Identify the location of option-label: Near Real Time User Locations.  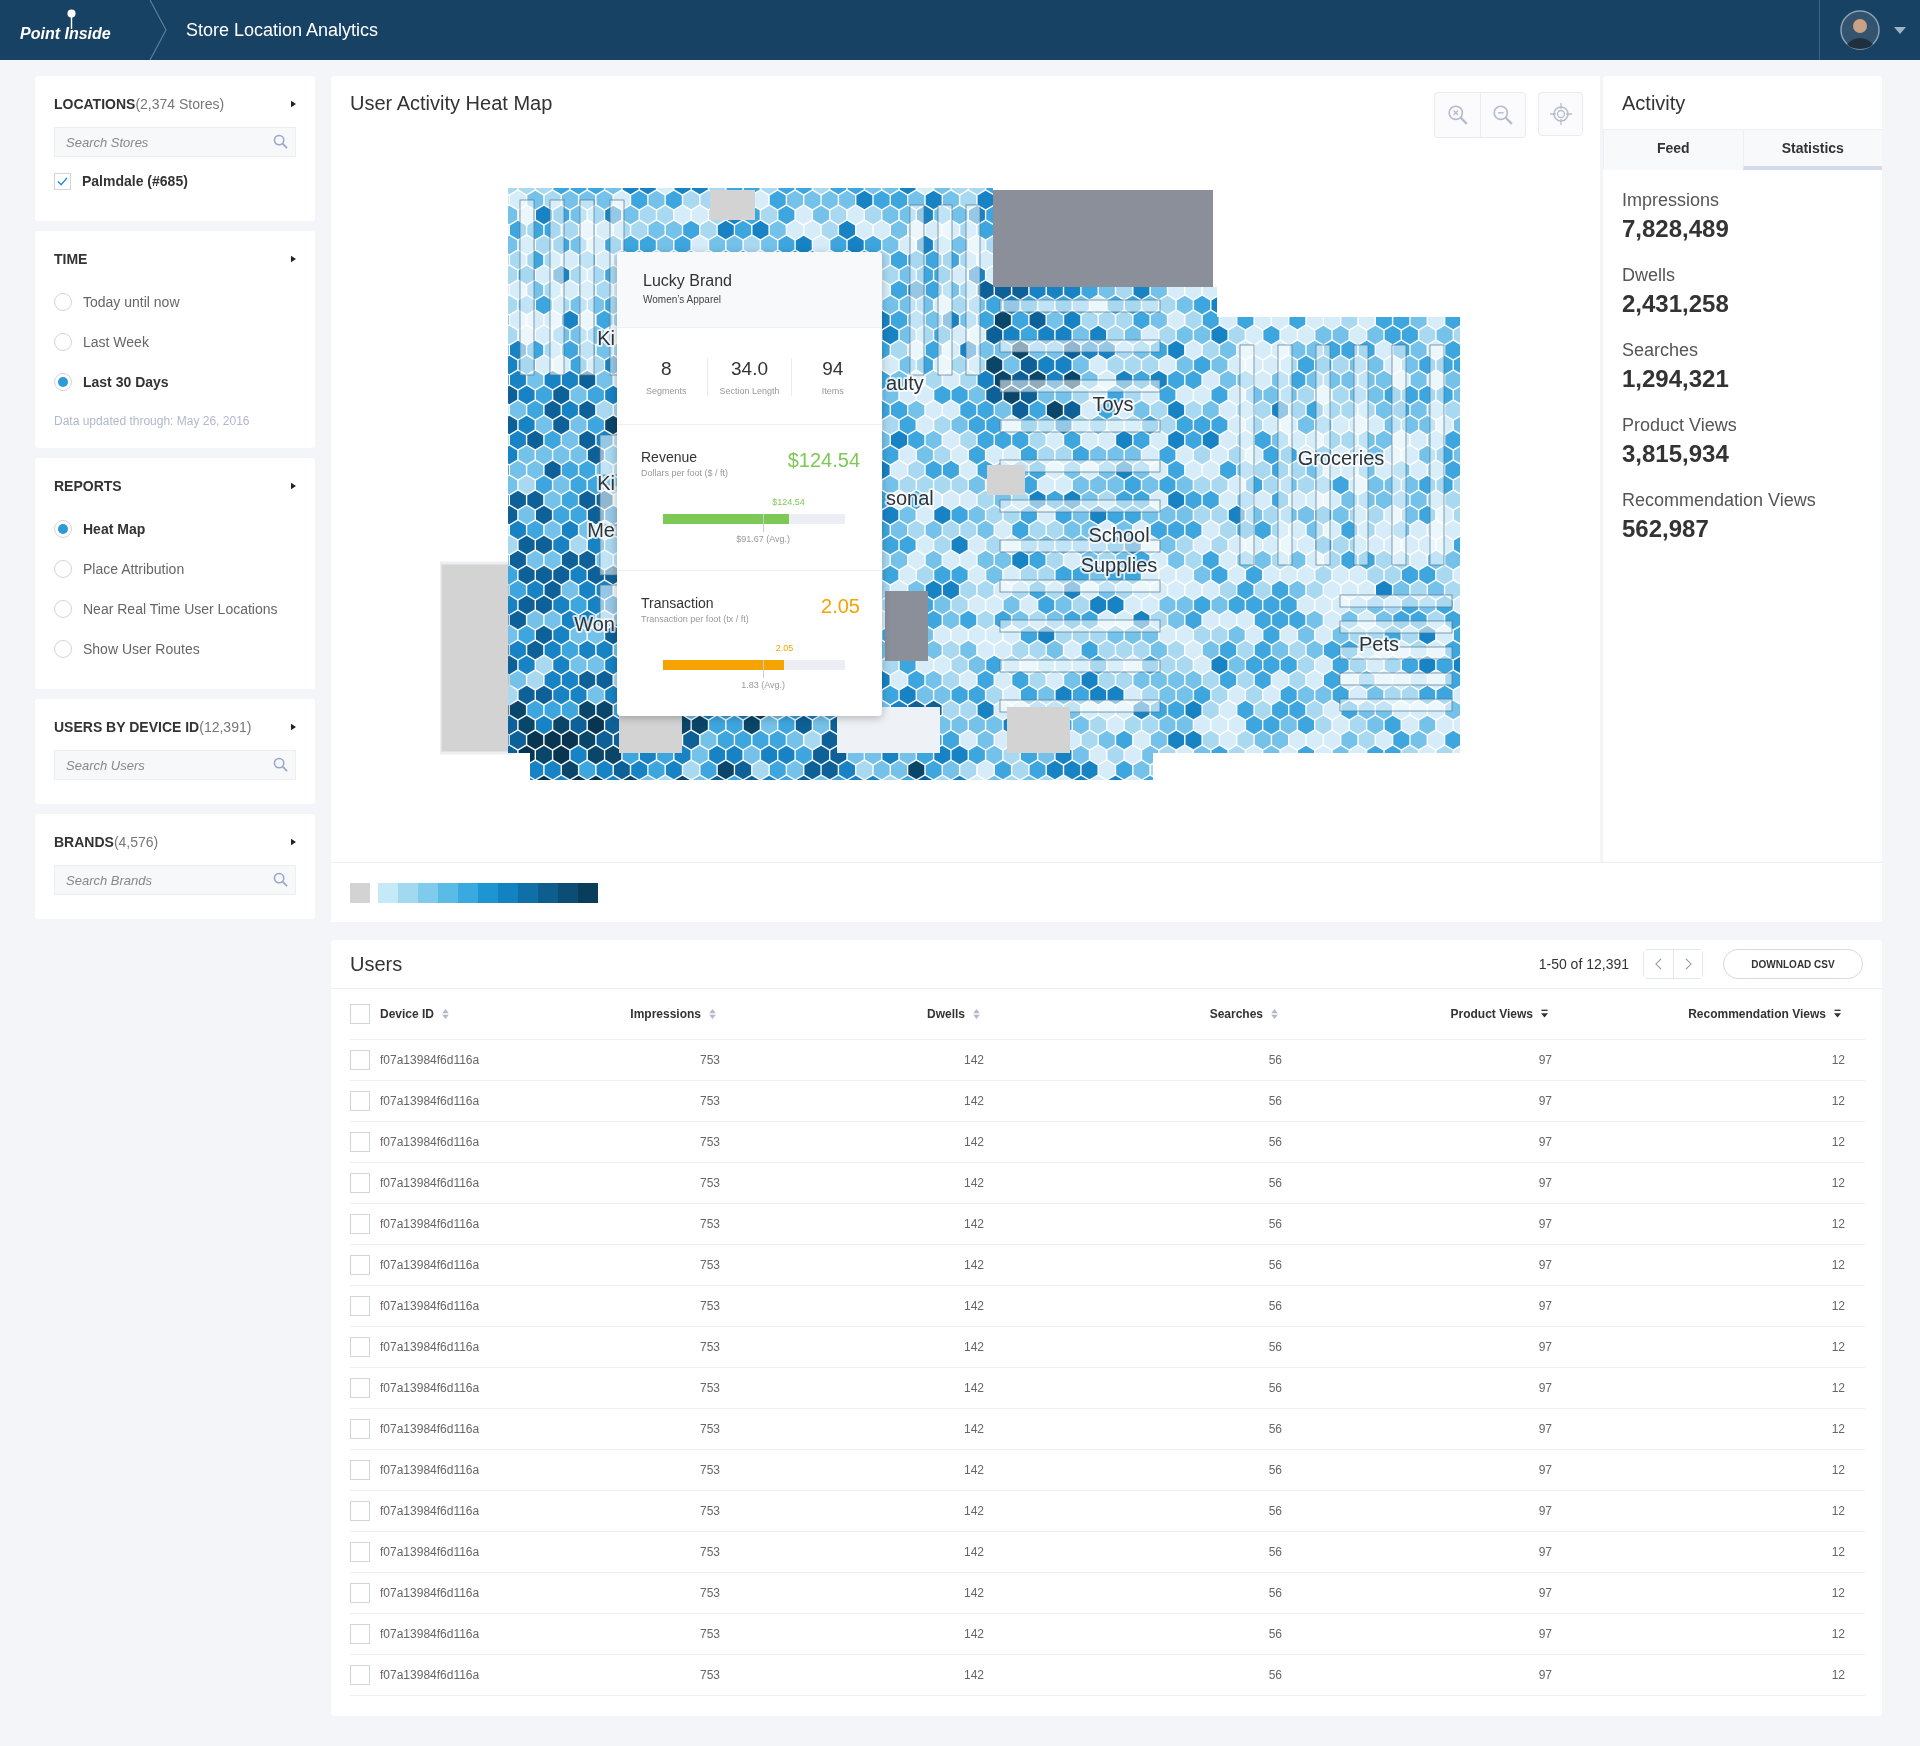
(180, 609).